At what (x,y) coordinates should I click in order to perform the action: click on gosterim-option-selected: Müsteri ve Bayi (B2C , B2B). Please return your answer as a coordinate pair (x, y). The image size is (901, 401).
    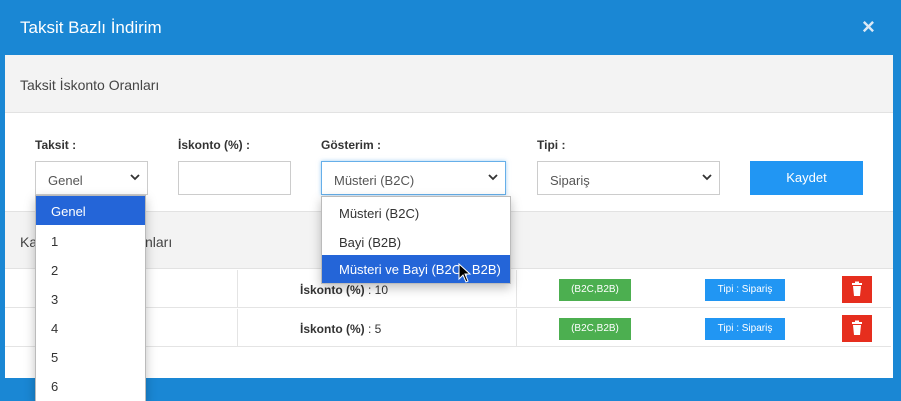
    Looking at the image, I should click on (416, 269).